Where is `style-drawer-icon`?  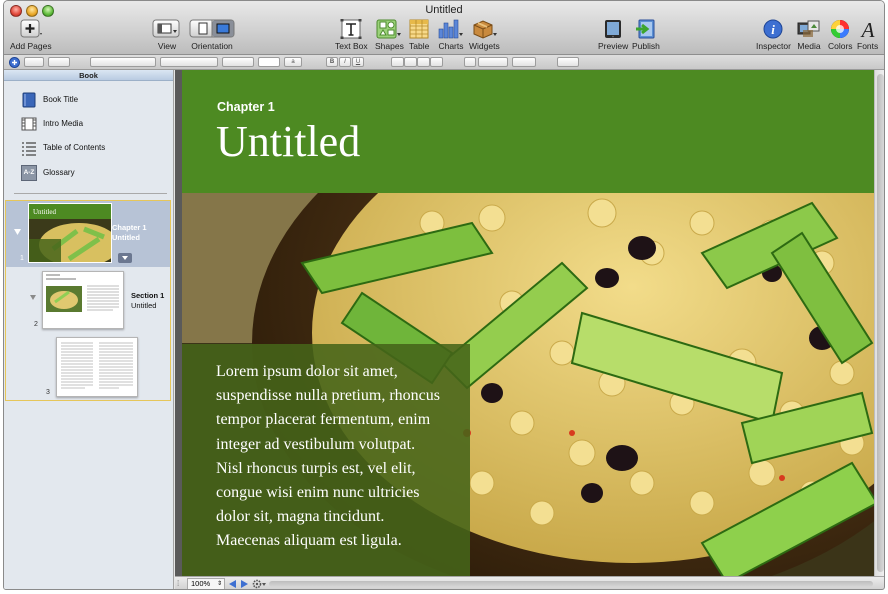 style-drawer-icon is located at coordinates (14, 62).